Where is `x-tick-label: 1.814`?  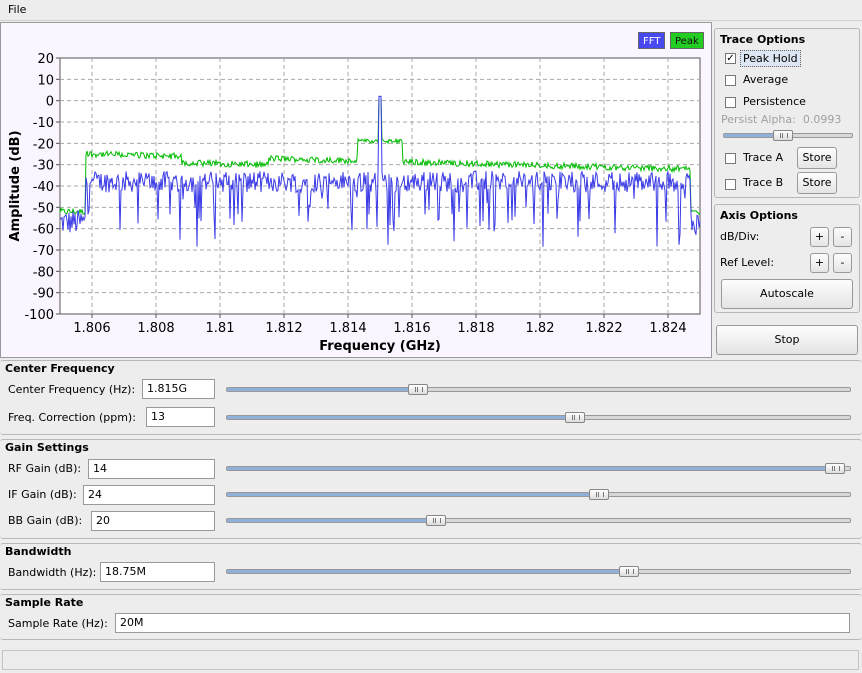
x-tick-label: 1.814 is located at coordinates (347, 328).